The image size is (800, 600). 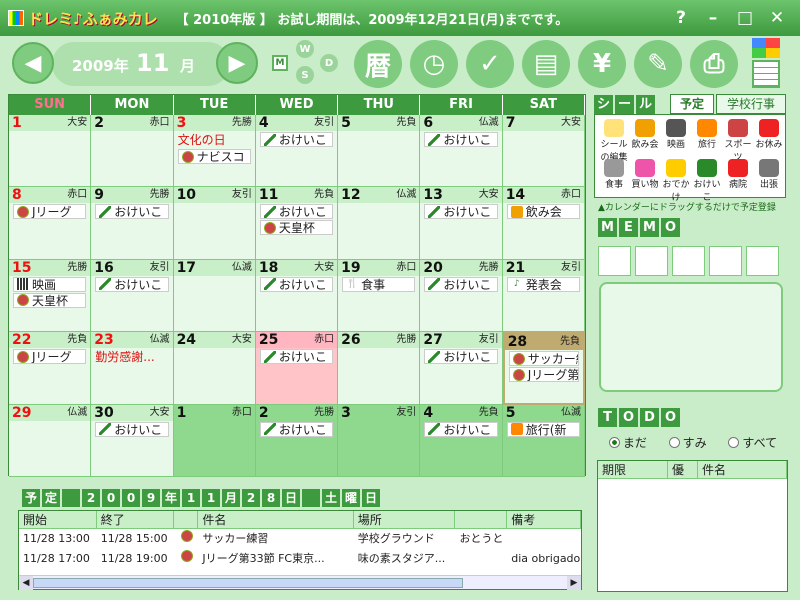 I want to click on settings-button: ✎, so click(x=658, y=64).